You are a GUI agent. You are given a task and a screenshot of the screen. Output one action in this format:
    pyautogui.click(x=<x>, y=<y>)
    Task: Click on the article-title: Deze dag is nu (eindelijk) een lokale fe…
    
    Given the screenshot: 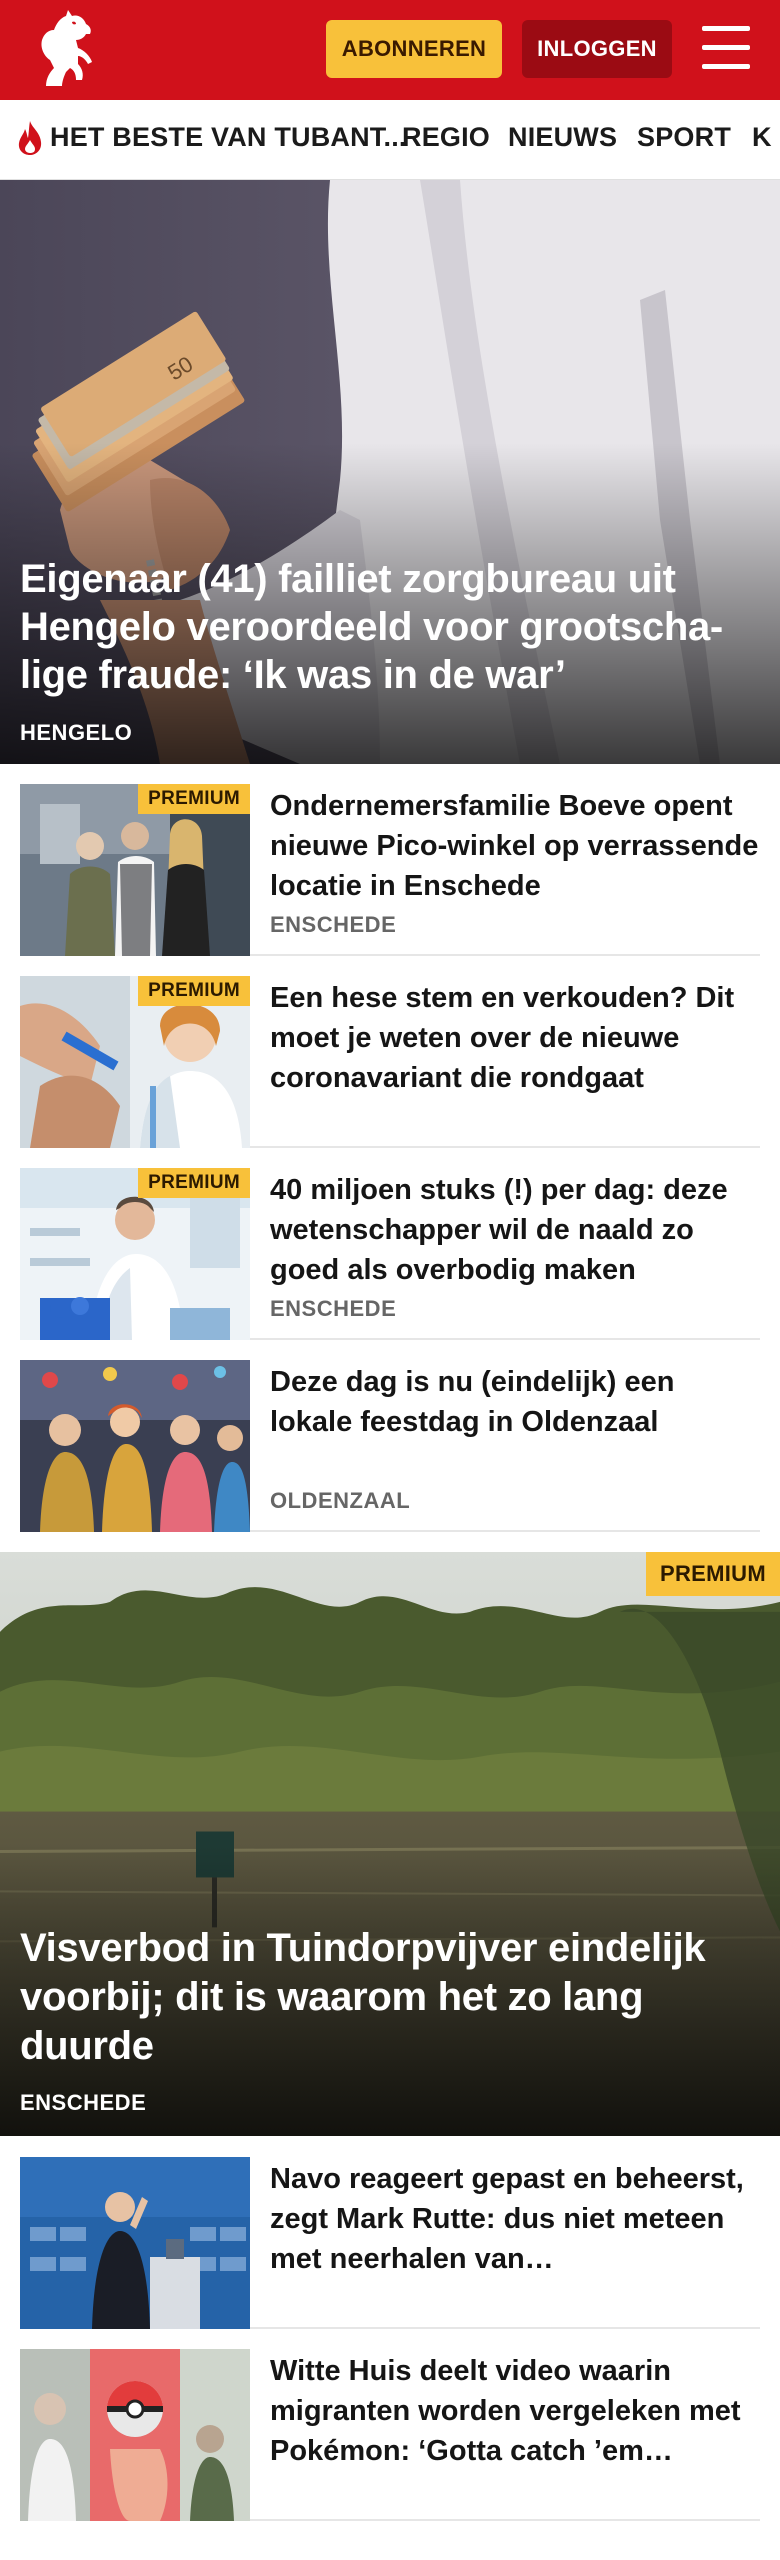 What is the action you would take?
    pyautogui.click(x=515, y=1422)
    